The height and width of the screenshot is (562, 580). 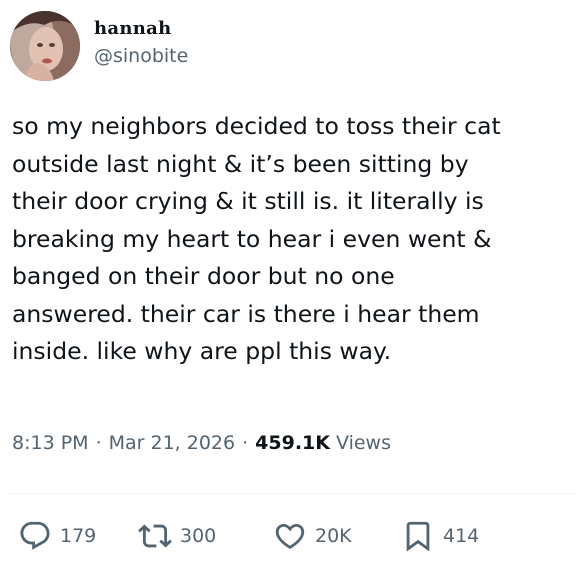 I want to click on tweet-meta: 8:13 PM · Mar 21, 2026 · 459.1K Views, so click(x=201, y=443).